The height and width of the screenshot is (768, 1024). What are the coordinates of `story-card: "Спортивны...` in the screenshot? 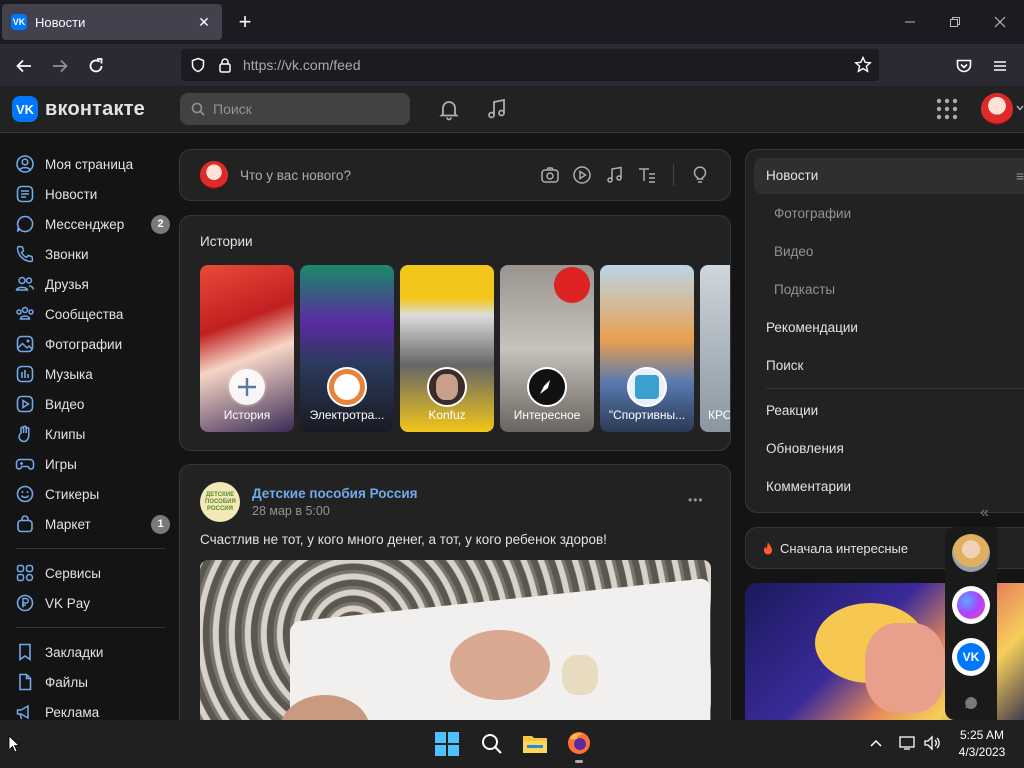 It's located at (647, 348).